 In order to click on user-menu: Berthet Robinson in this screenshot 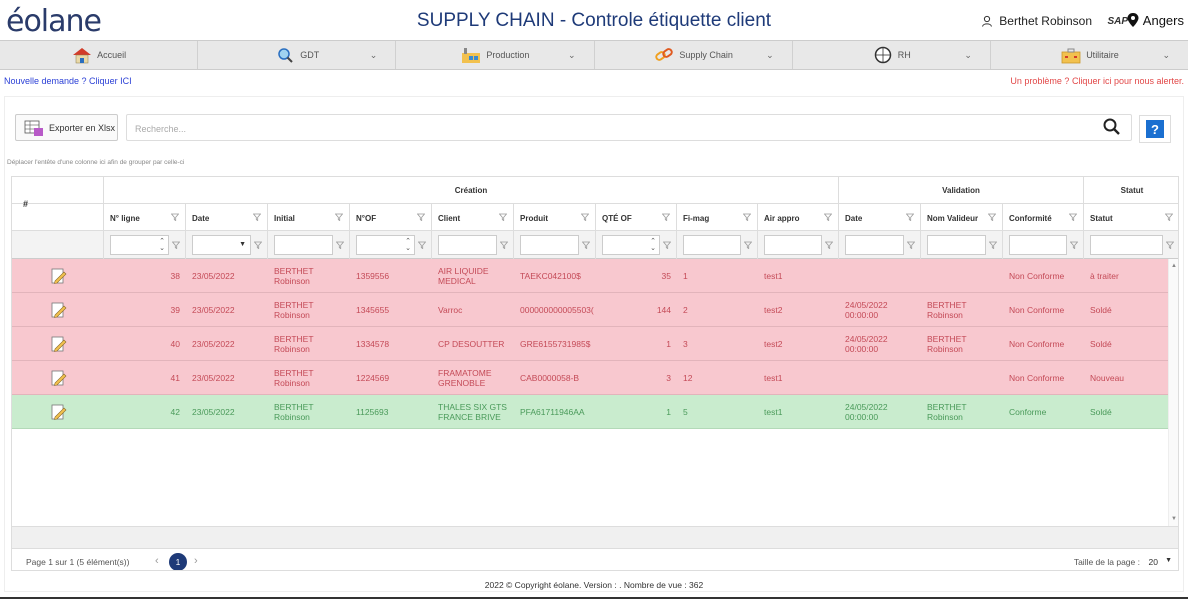, I will do `click(1036, 21)`.